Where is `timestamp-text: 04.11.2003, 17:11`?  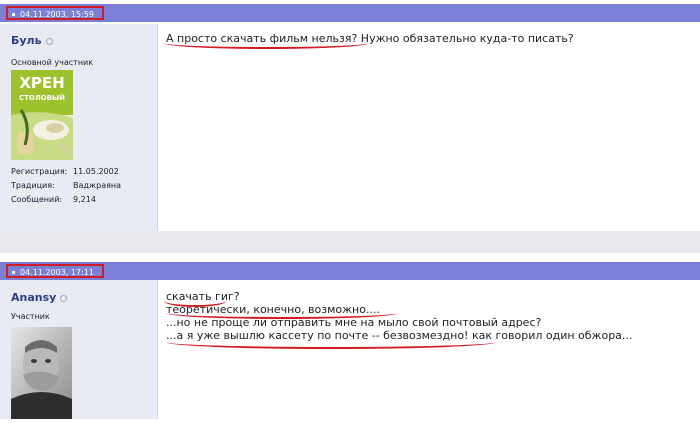 timestamp-text: 04.11.2003, 17:11 is located at coordinates (57, 272).